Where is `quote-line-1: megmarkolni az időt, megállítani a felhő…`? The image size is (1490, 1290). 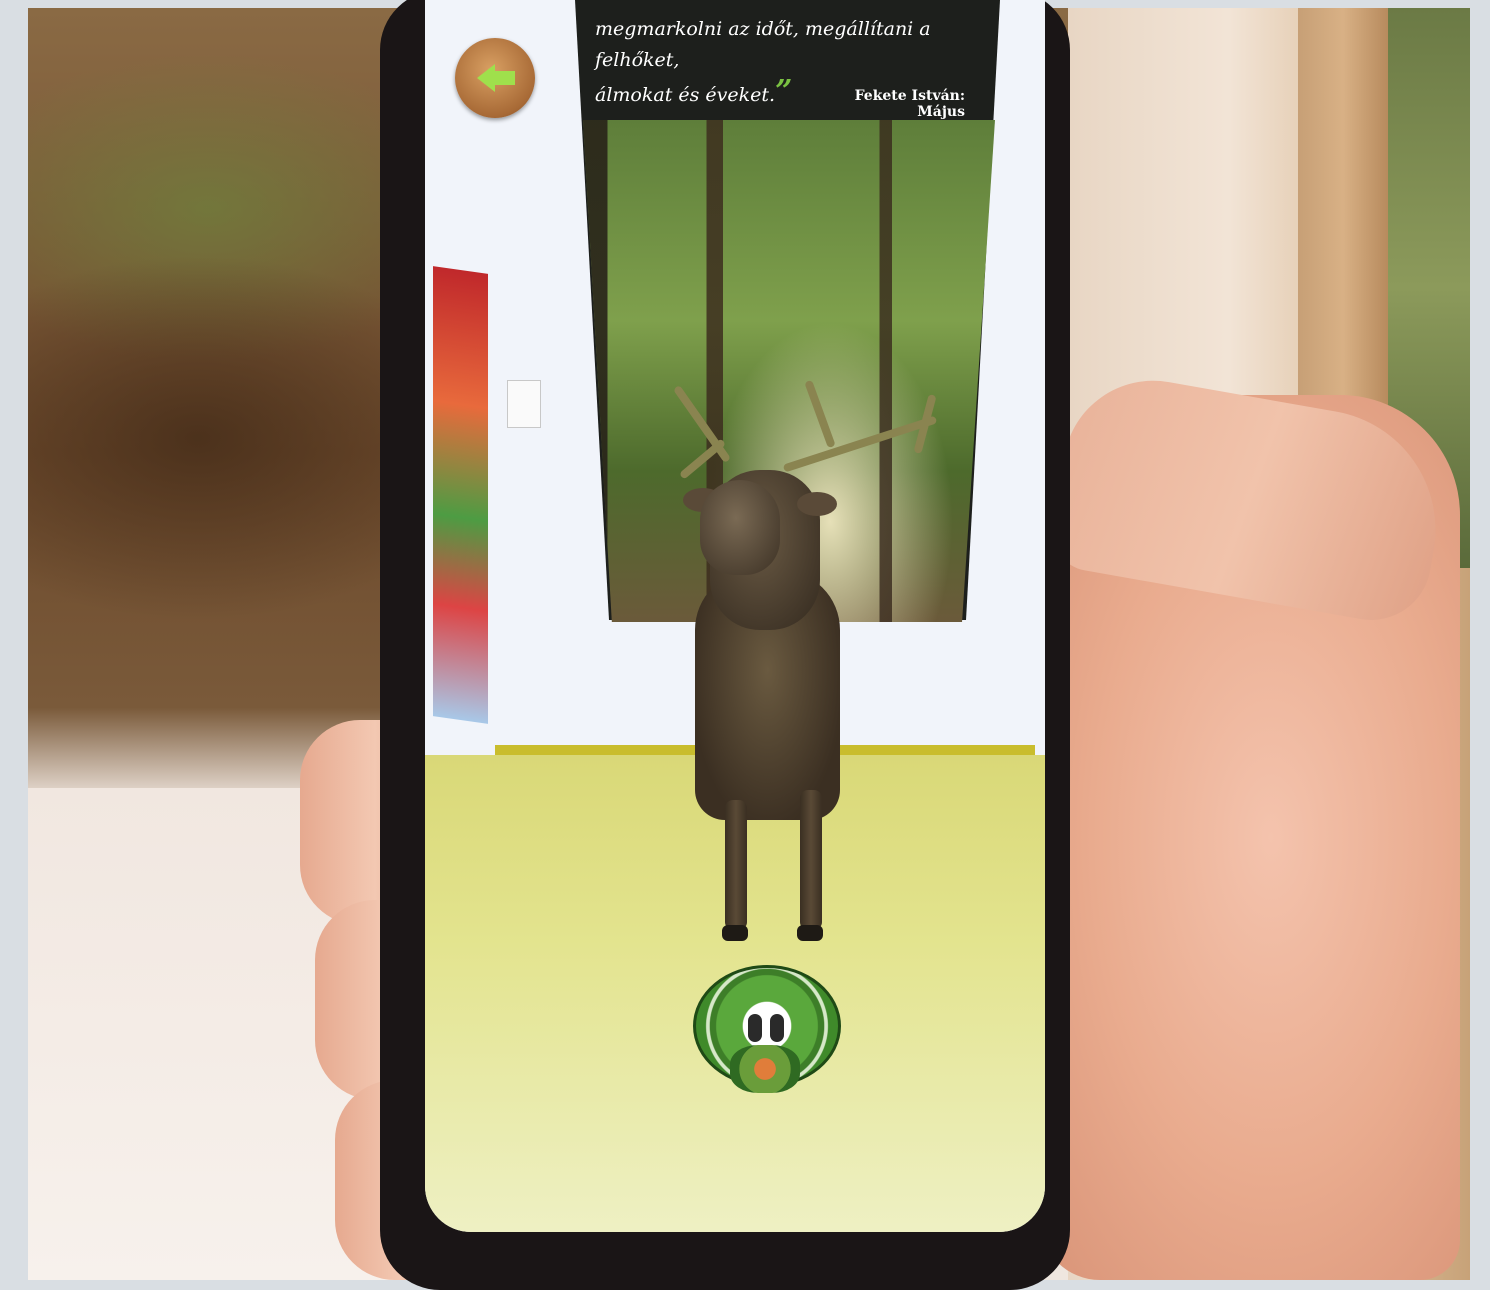
quote-line-1: megmarkolni az időt, megállítani a felhő… is located at coordinates (763, 44).